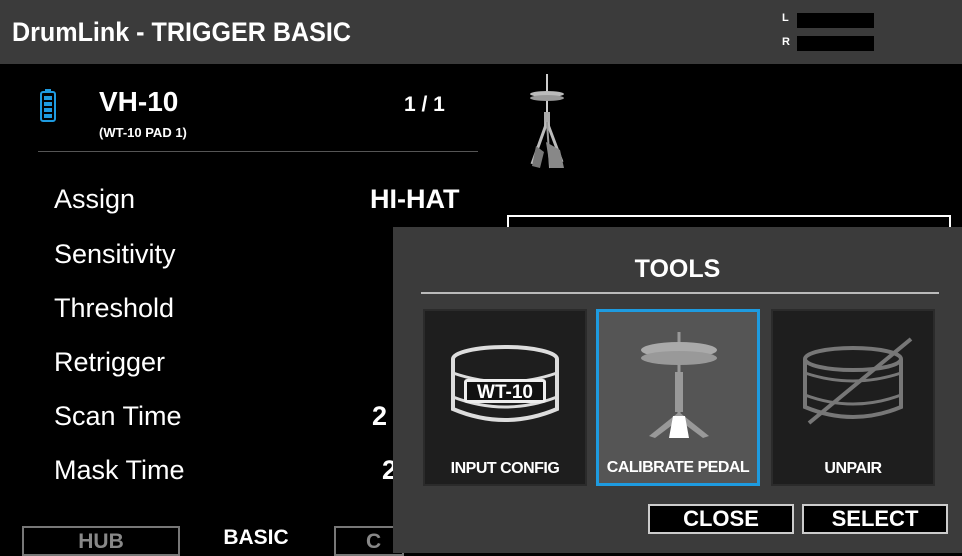  What do you see at coordinates (109, 362) in the screenshot?
I see `param-retrigger-label: Retrigger` at bounding box center [109, 362].